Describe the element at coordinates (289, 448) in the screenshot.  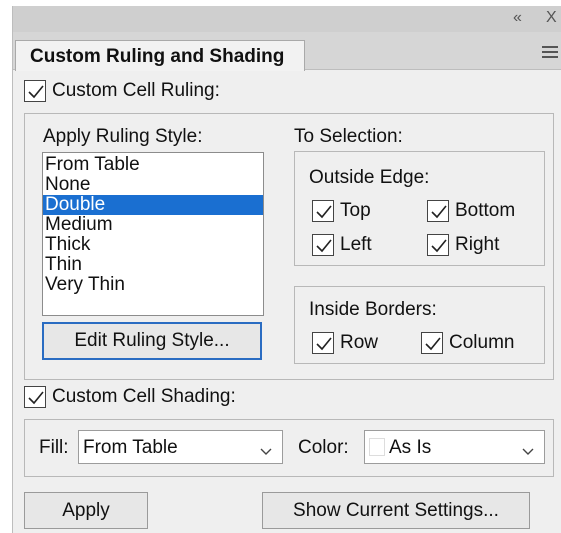
I see `shading-group: Fill: From Table Color: As Is` at that location.